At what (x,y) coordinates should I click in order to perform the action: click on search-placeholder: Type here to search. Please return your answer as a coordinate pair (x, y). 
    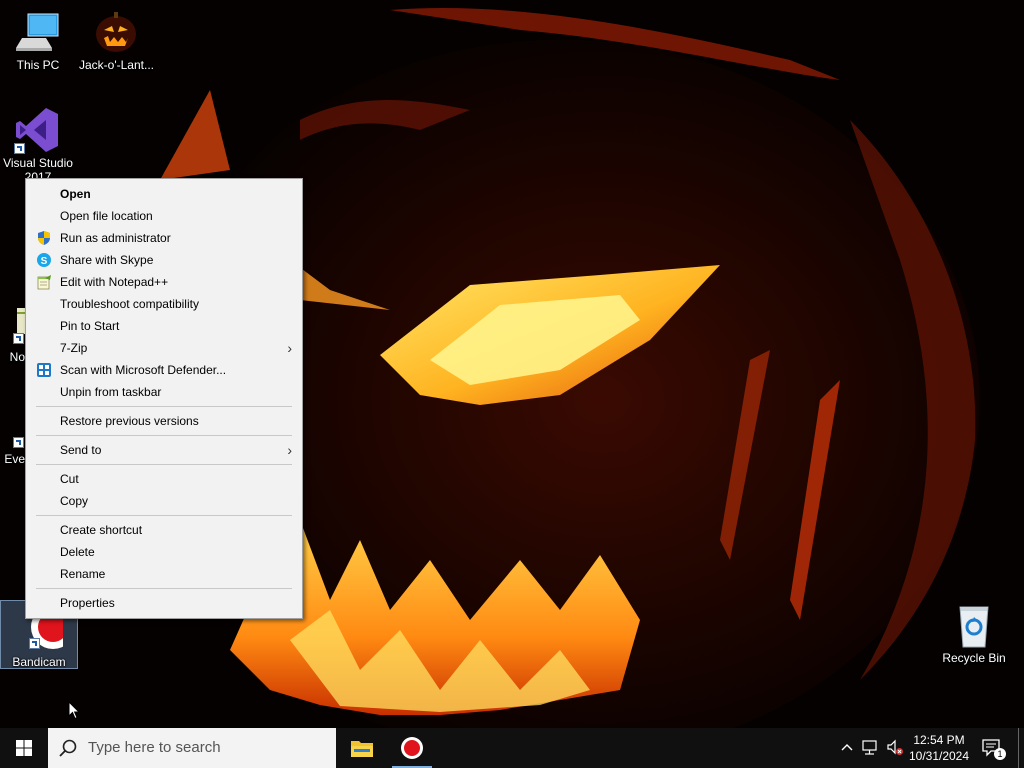
    Looking at the image, I should click on (154, 747).